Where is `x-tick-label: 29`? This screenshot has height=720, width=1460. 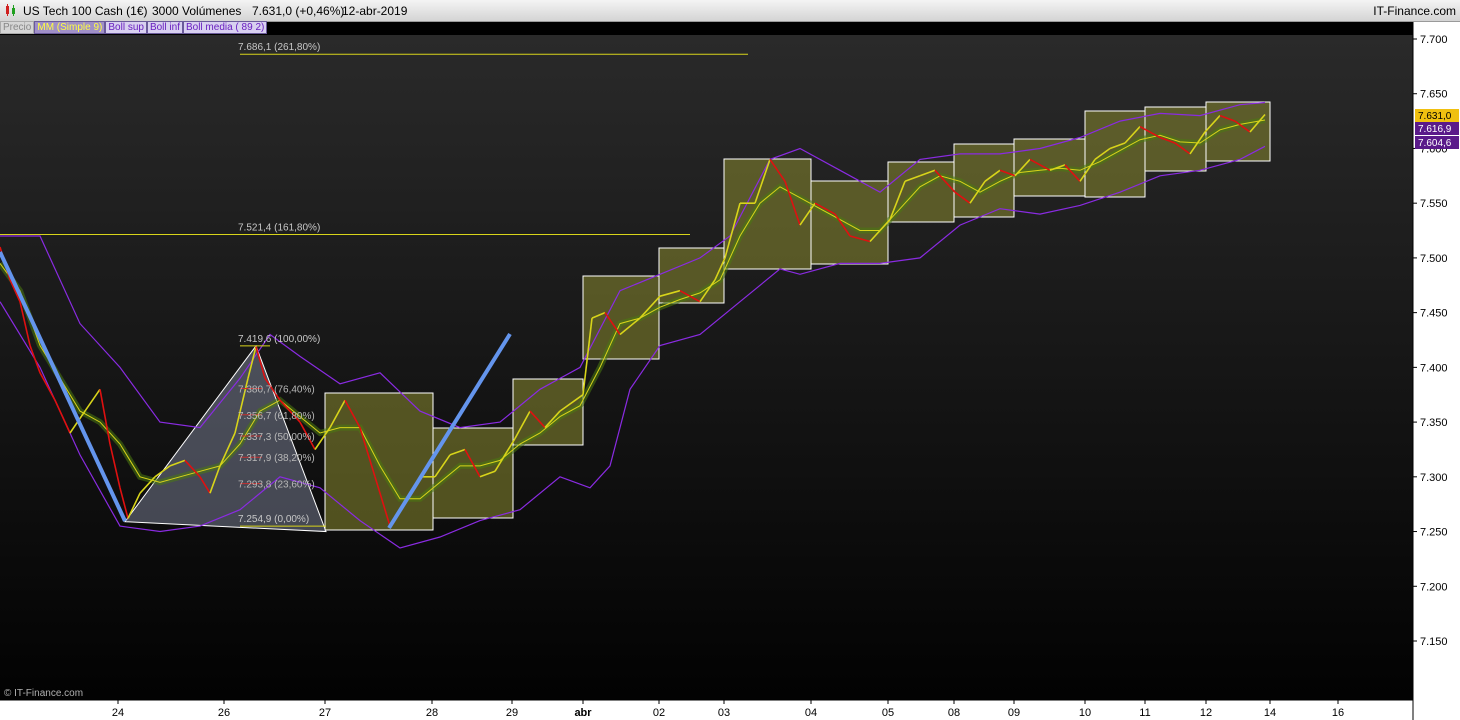
x-tick-label: 29 is located at coordinates (512, 713).